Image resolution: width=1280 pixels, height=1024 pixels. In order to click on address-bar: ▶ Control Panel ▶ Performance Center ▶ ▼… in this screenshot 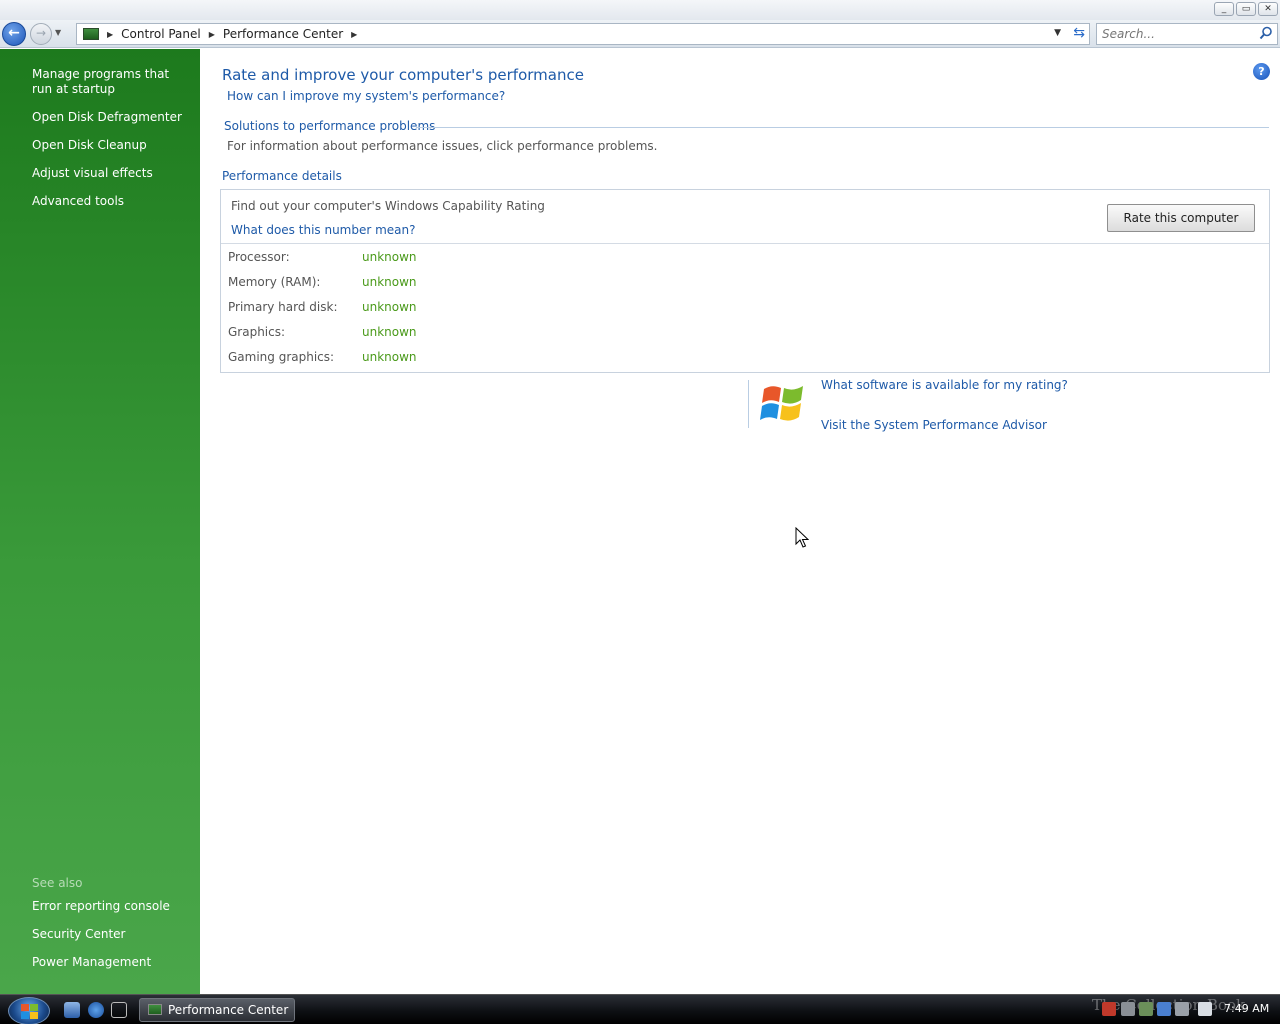, I will do `click(583, 34)`.